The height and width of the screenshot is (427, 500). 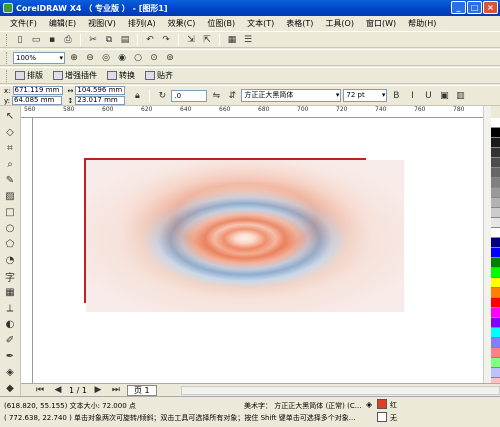 What do you see at coordinates (142, 23) in the screenshot?
I see `menu-arrange: 排列(A)` at bounding box center [142, 23].